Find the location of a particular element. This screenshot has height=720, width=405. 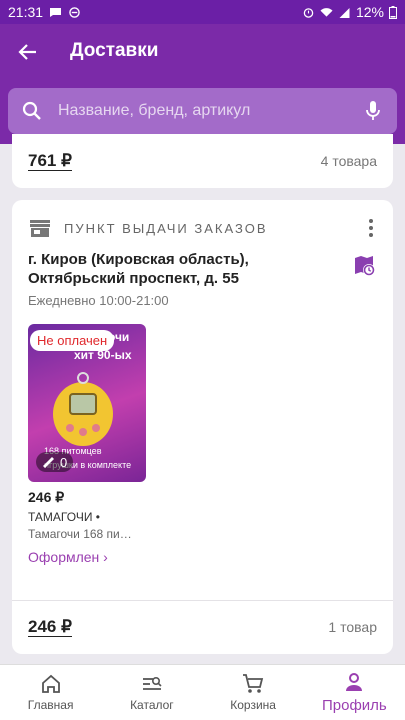

nav-label: Корзина is located at coordinates (253, 705).